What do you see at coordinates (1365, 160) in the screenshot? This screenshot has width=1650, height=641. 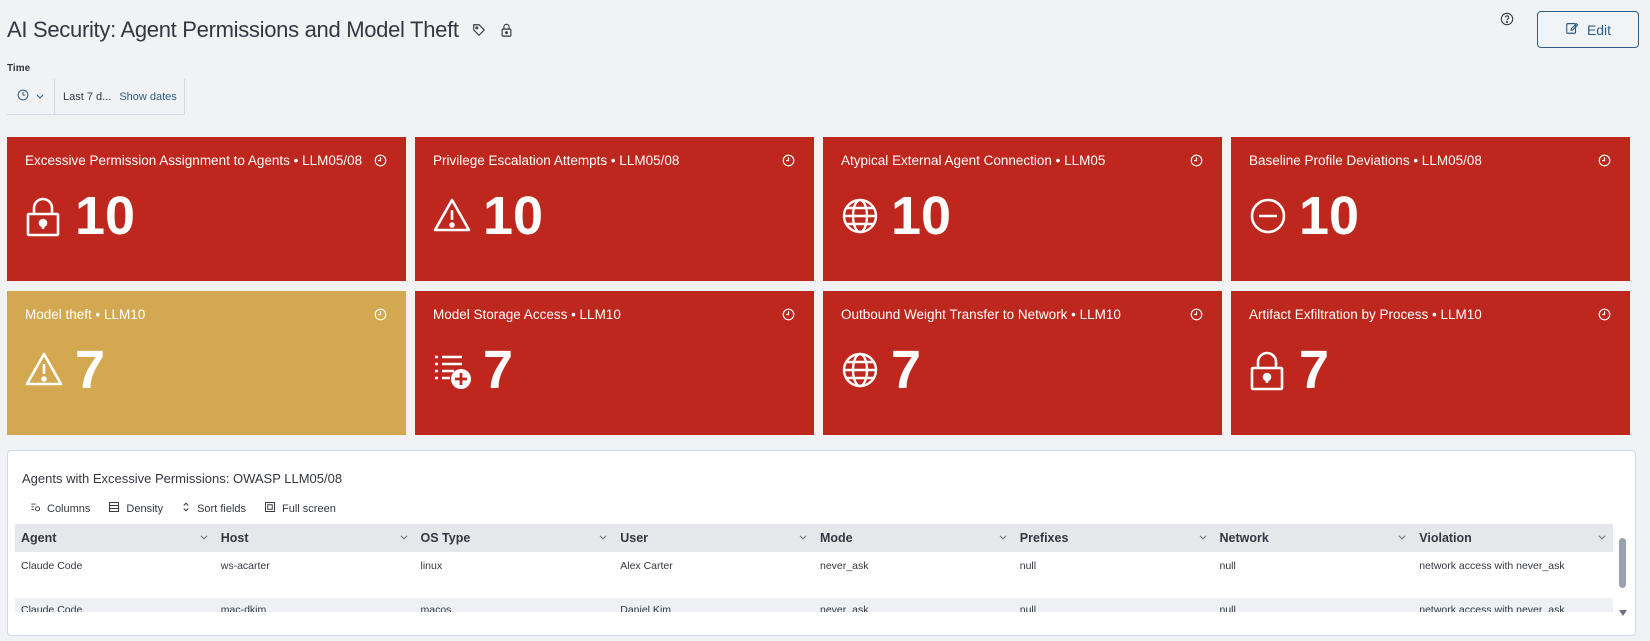 I see `tile-title: Baseline Profile Deviations • LLM05/08` at bounding box center [1365, 160].